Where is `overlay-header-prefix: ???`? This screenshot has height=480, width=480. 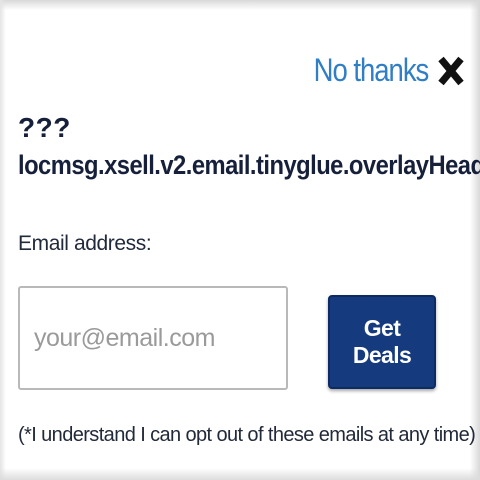
overlay-header-prefix: ??? is located at coordinates (44, 127).